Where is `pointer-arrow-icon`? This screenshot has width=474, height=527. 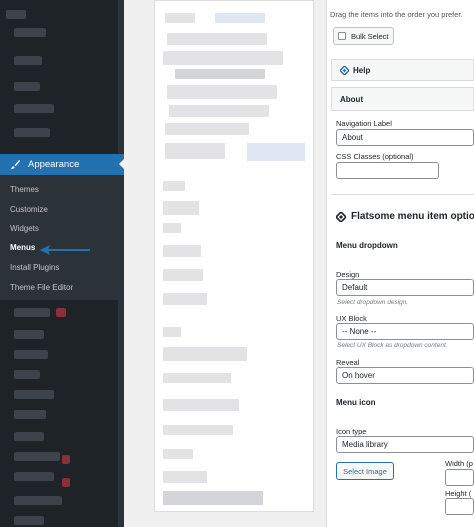 pointer-arrow-icon is located at coordinates (65, 250).